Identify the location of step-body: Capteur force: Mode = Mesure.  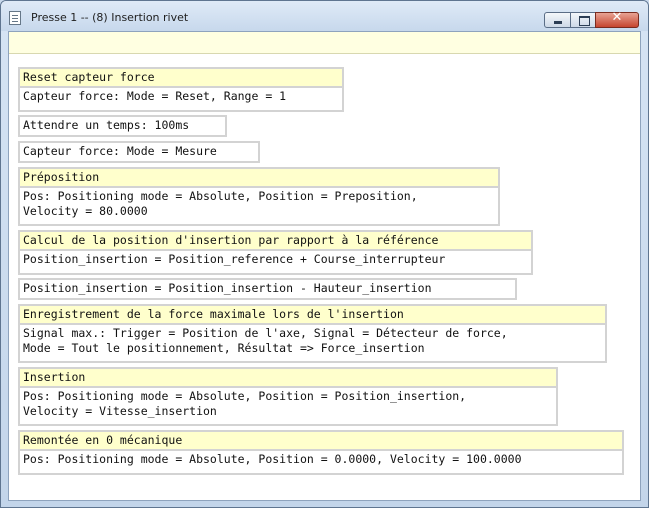
(120, 151).